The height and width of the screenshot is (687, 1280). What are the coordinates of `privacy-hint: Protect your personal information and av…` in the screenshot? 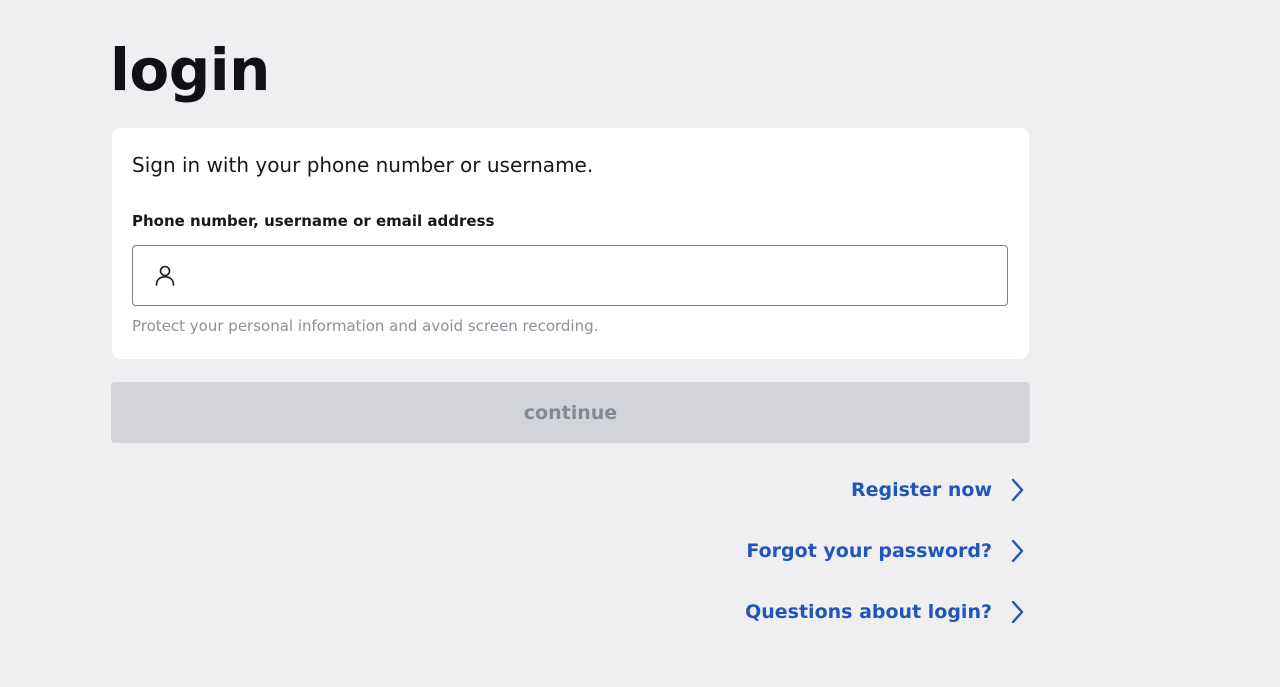 It's located at (365, 326).